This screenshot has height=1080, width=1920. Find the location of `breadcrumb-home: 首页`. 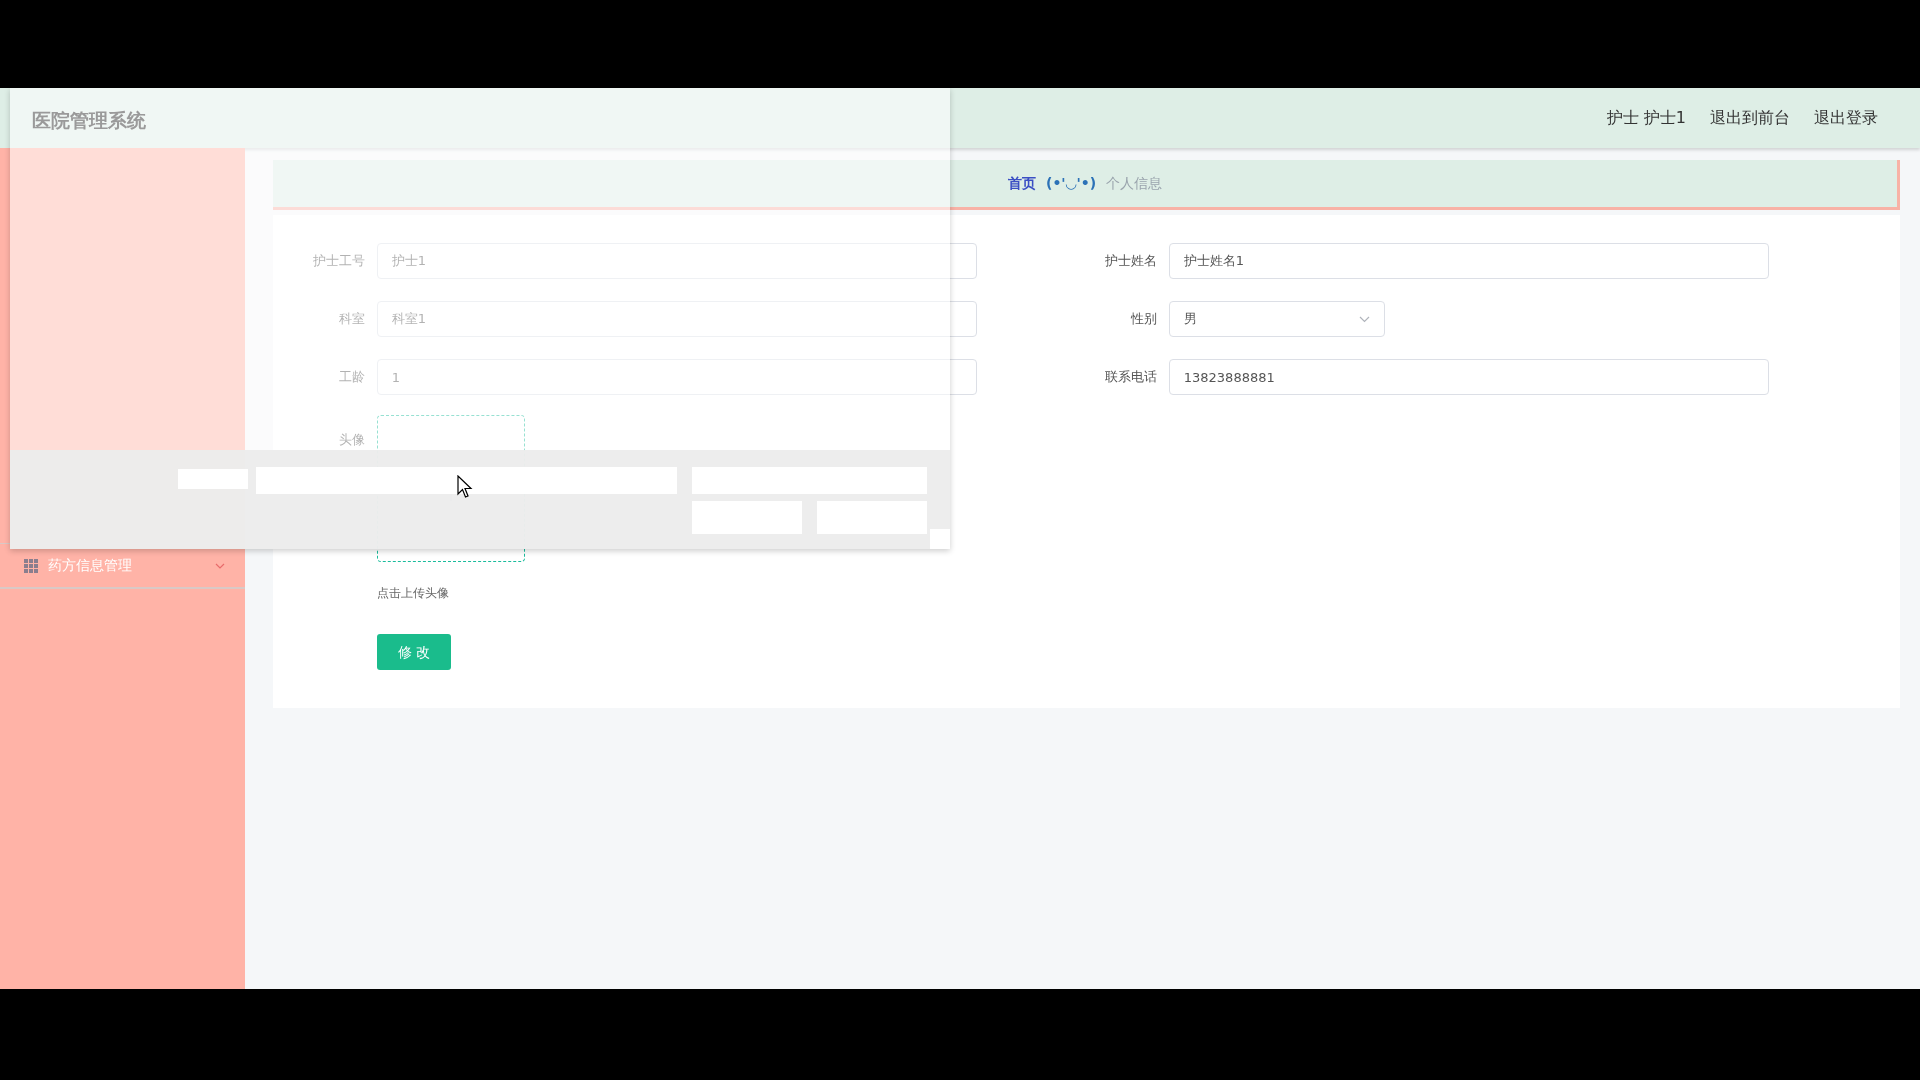

breadcrumb-home: 首页 is located at coordinates (1022, 183).